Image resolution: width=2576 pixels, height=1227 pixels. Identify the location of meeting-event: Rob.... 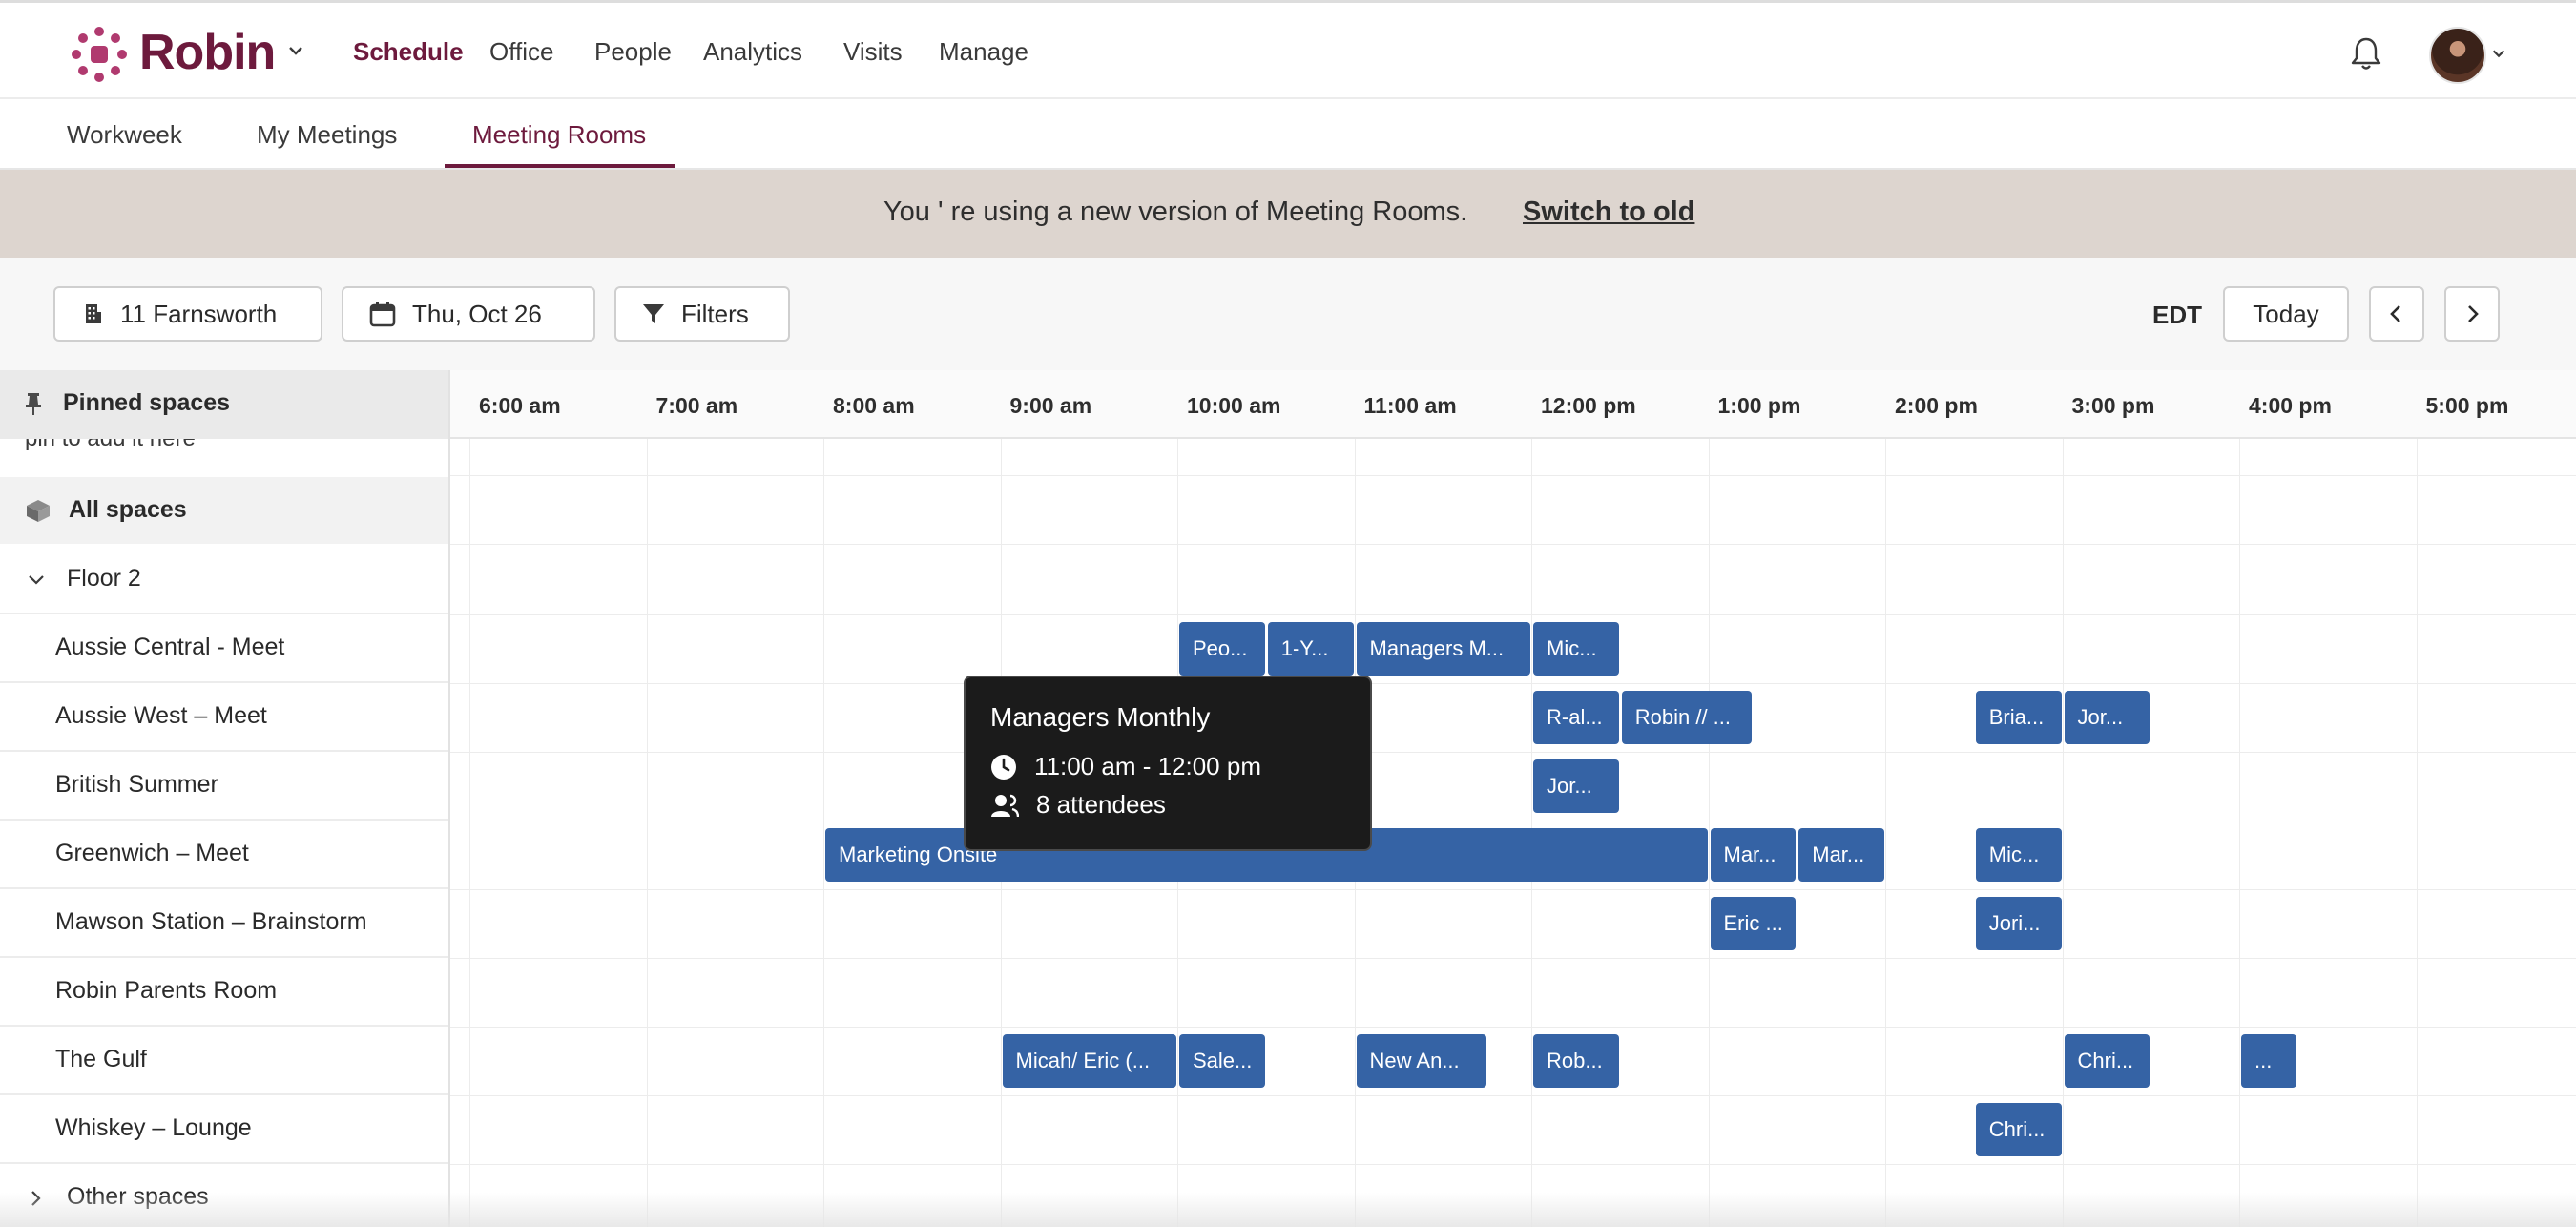
(1576, 1061).